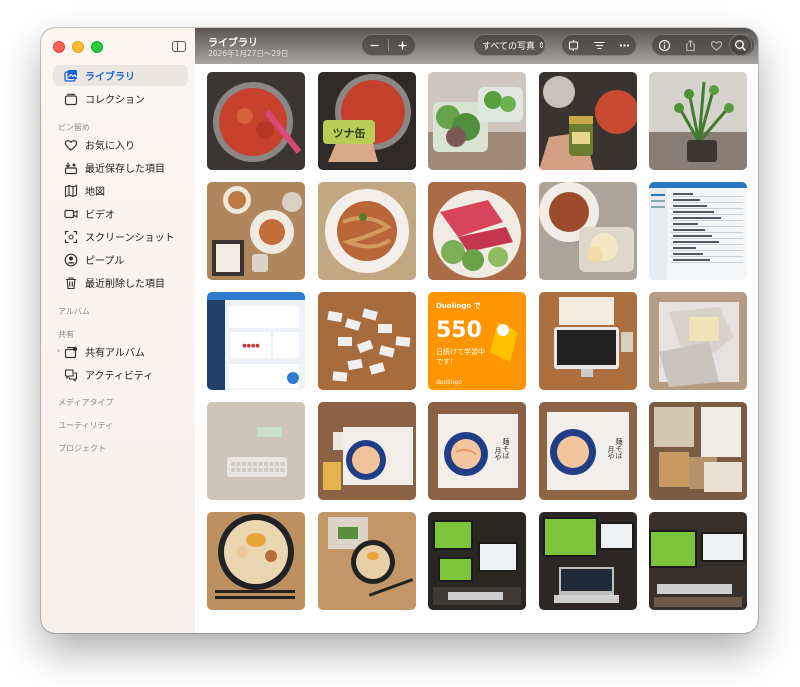 The width and height of the screenshot is (800, 687). I want to click on section-header-utilities: ユーティリティ, so click(85, 425).